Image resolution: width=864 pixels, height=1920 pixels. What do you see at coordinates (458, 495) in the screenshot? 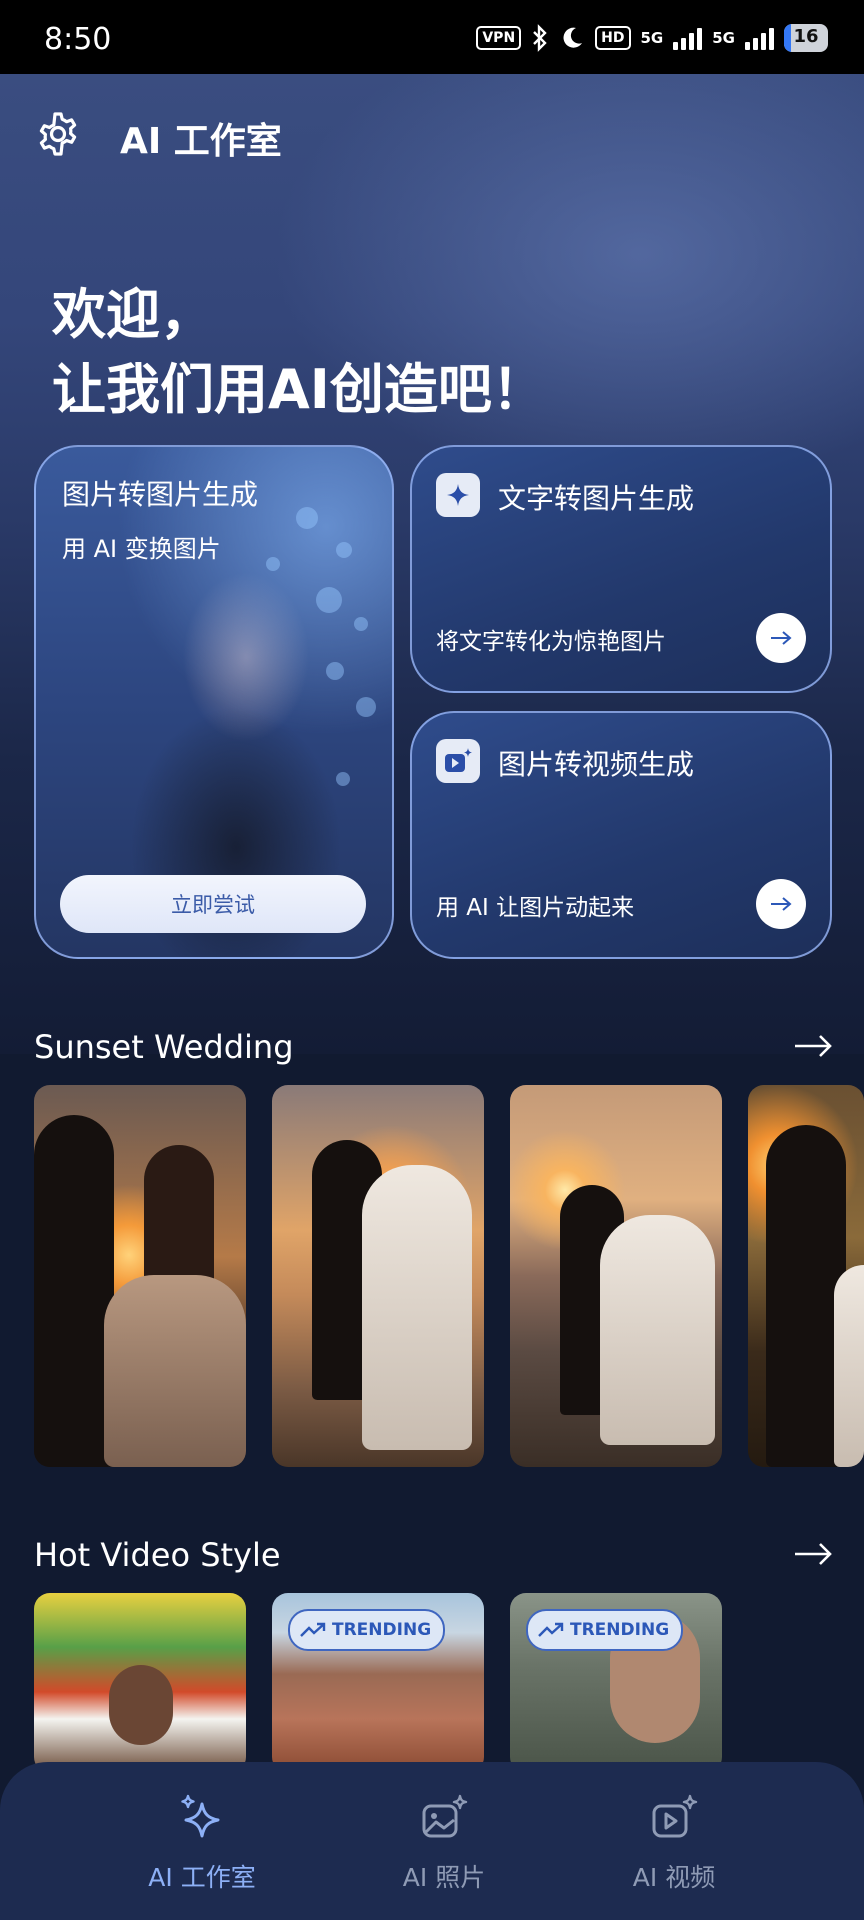
I see `sparkle-chat-icon` at bounding box center [458, 495].